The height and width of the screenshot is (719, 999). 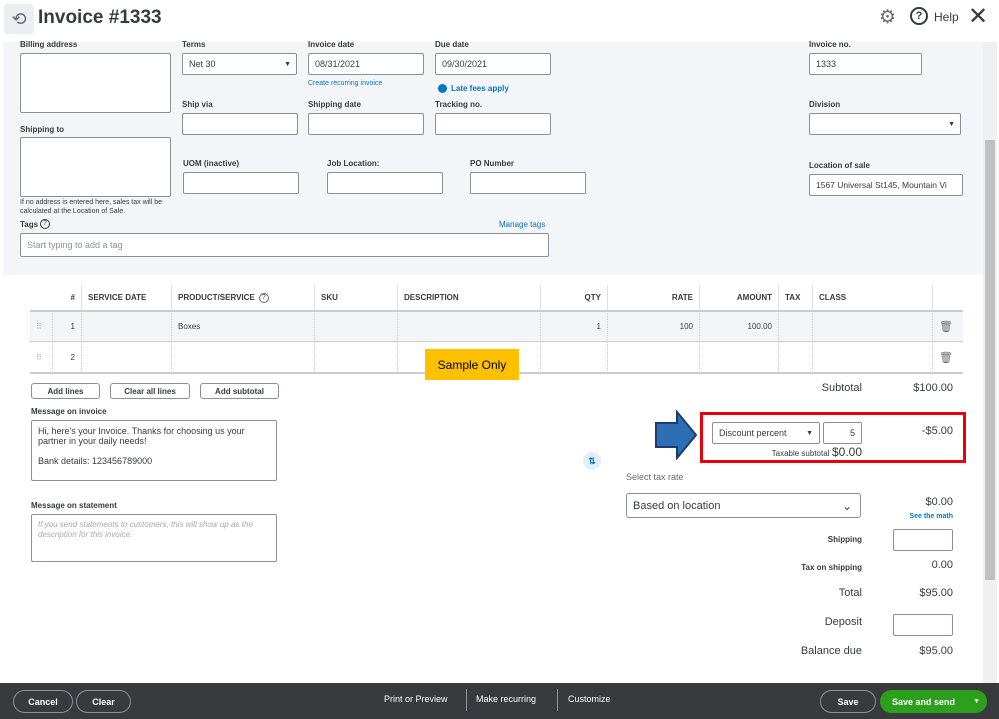 What do you see at coordinates (345, 83) in the screenshot?
I see `create-recurring-link: Create recurring invoice` at bounding box center [345, 83].